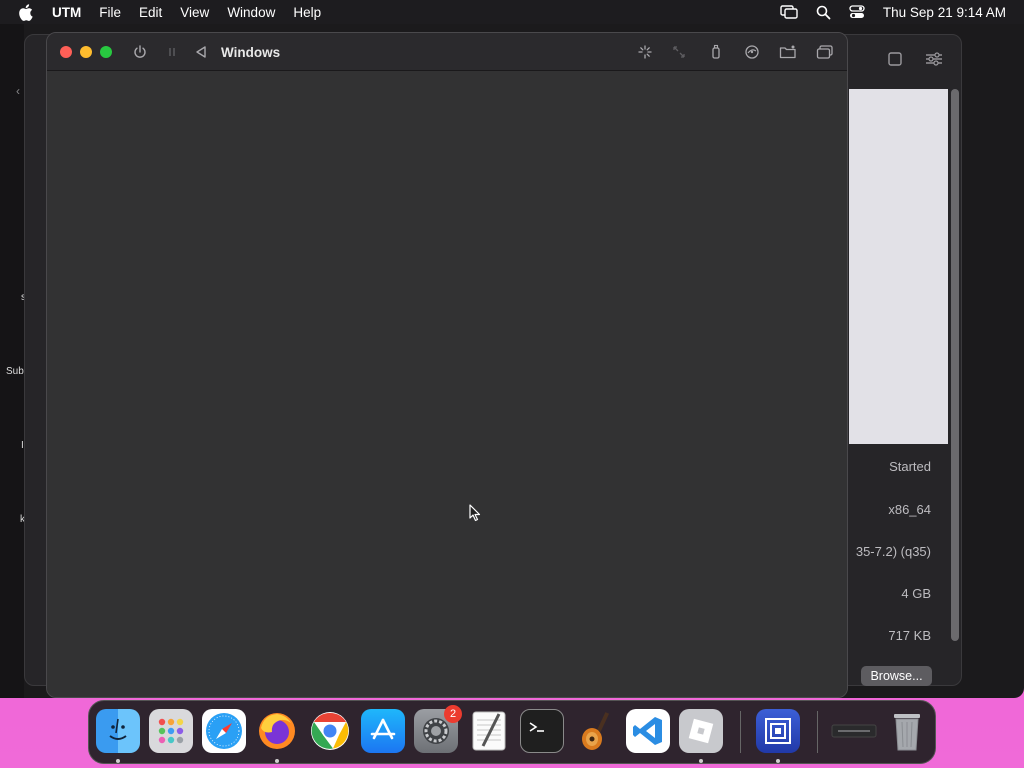 Image resolution: width=1024 pixels, height=768 pixels. Describe the element at coordinates (716, 52) in the screenshot. I see `usb-devices-icon` at that location.